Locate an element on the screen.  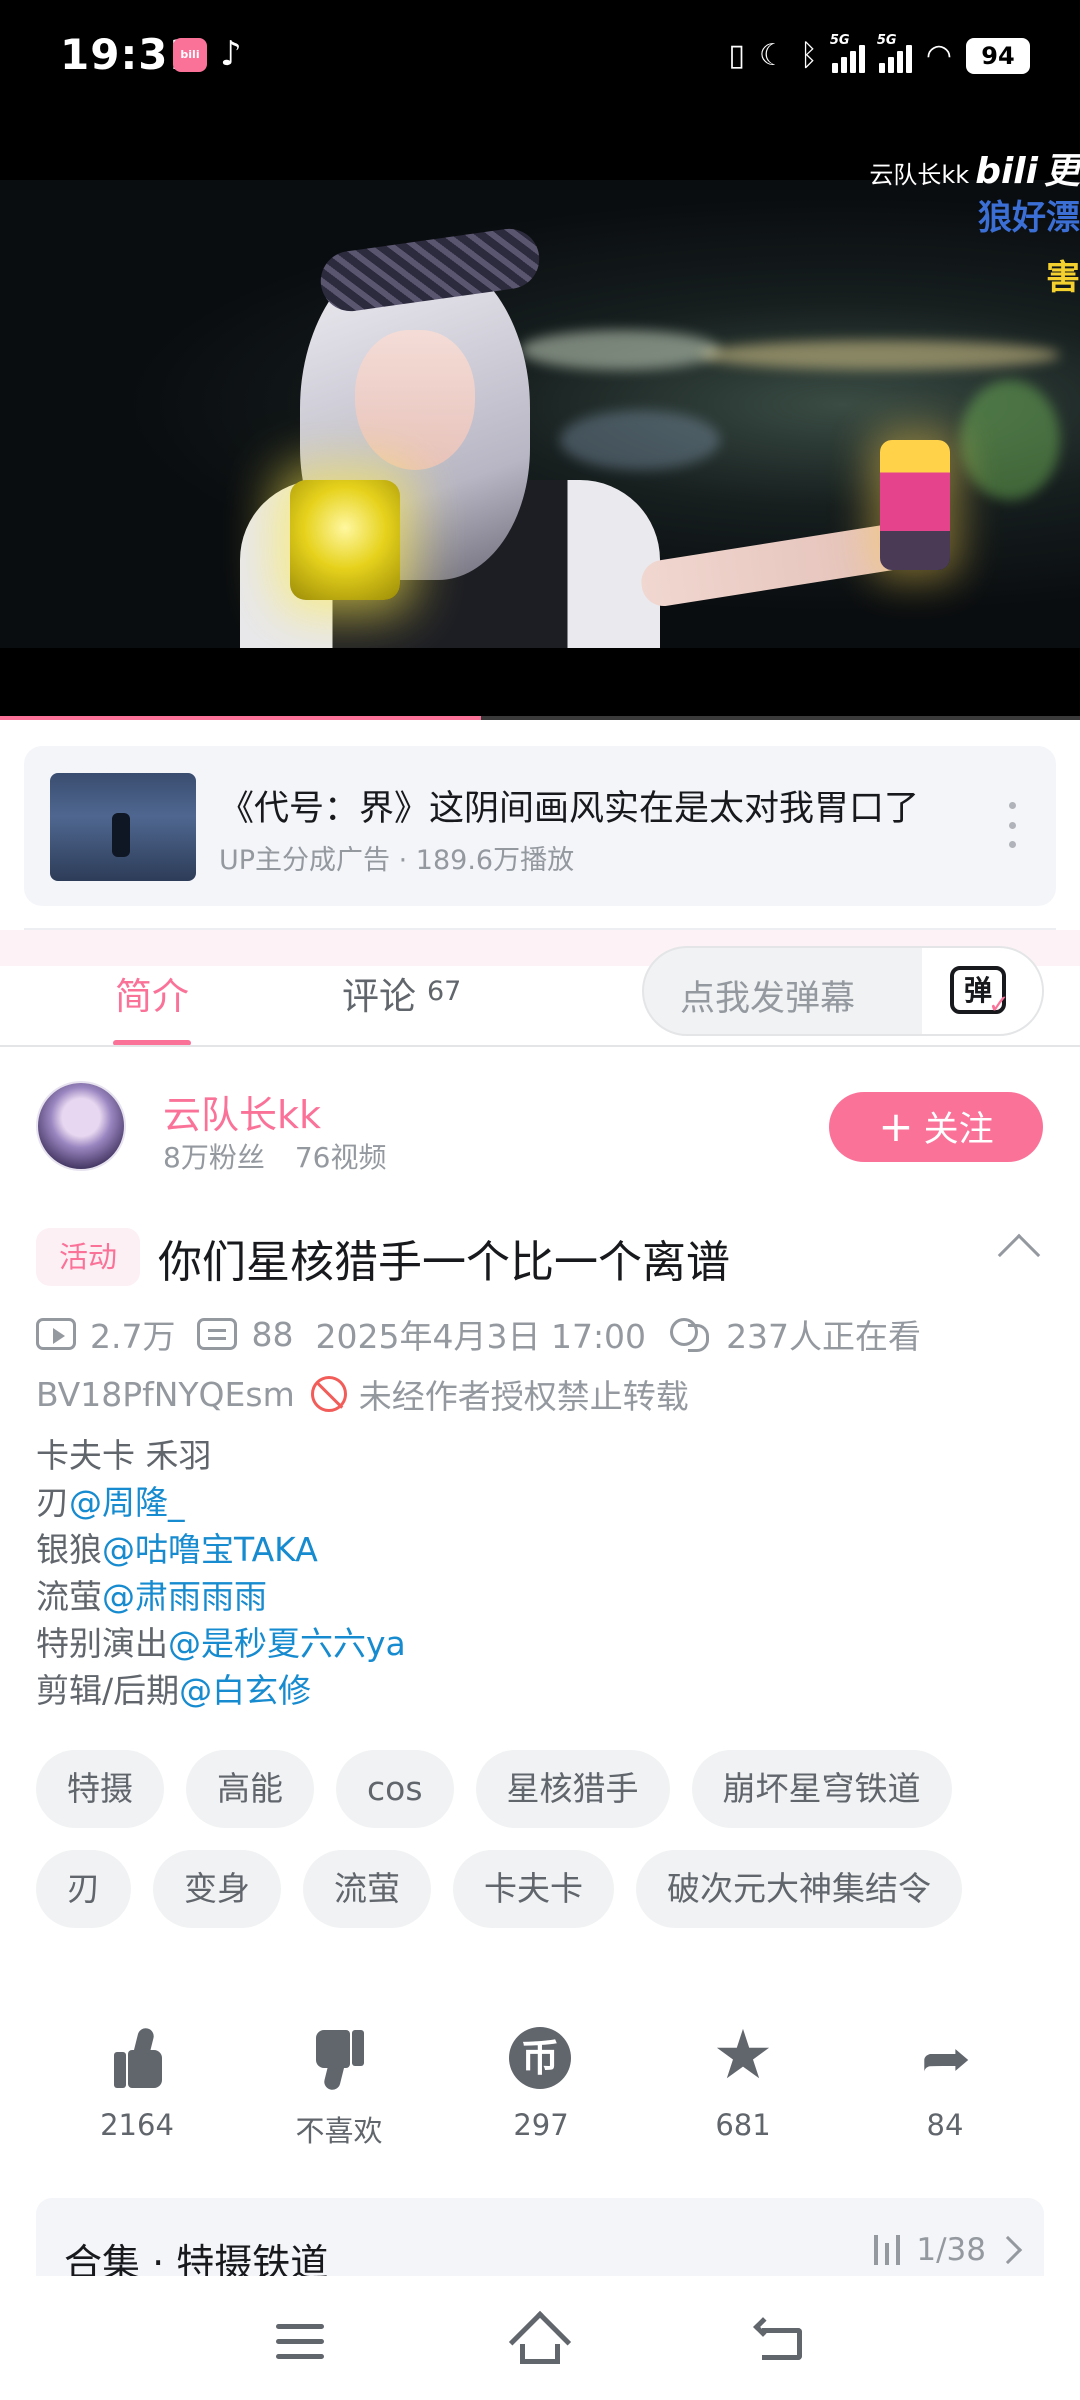
favorite-count: 681 is located at coordinates (743, 2125).